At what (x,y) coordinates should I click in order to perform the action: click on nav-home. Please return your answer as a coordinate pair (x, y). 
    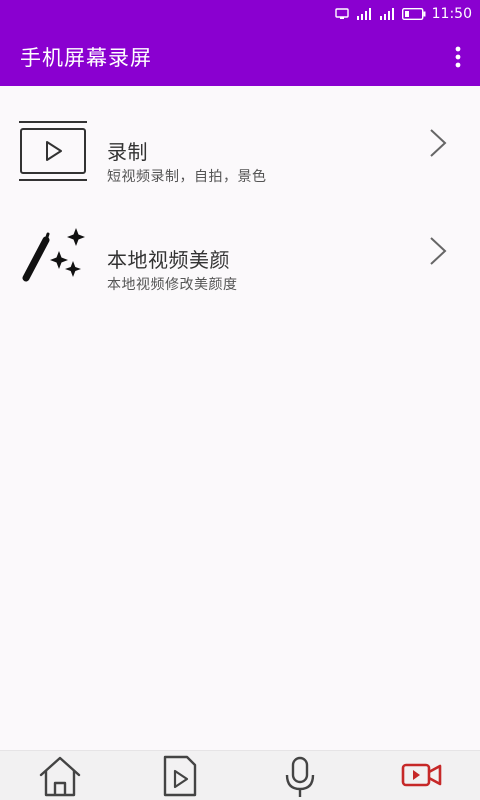
    Looking at the image, I should click on (60, 777).